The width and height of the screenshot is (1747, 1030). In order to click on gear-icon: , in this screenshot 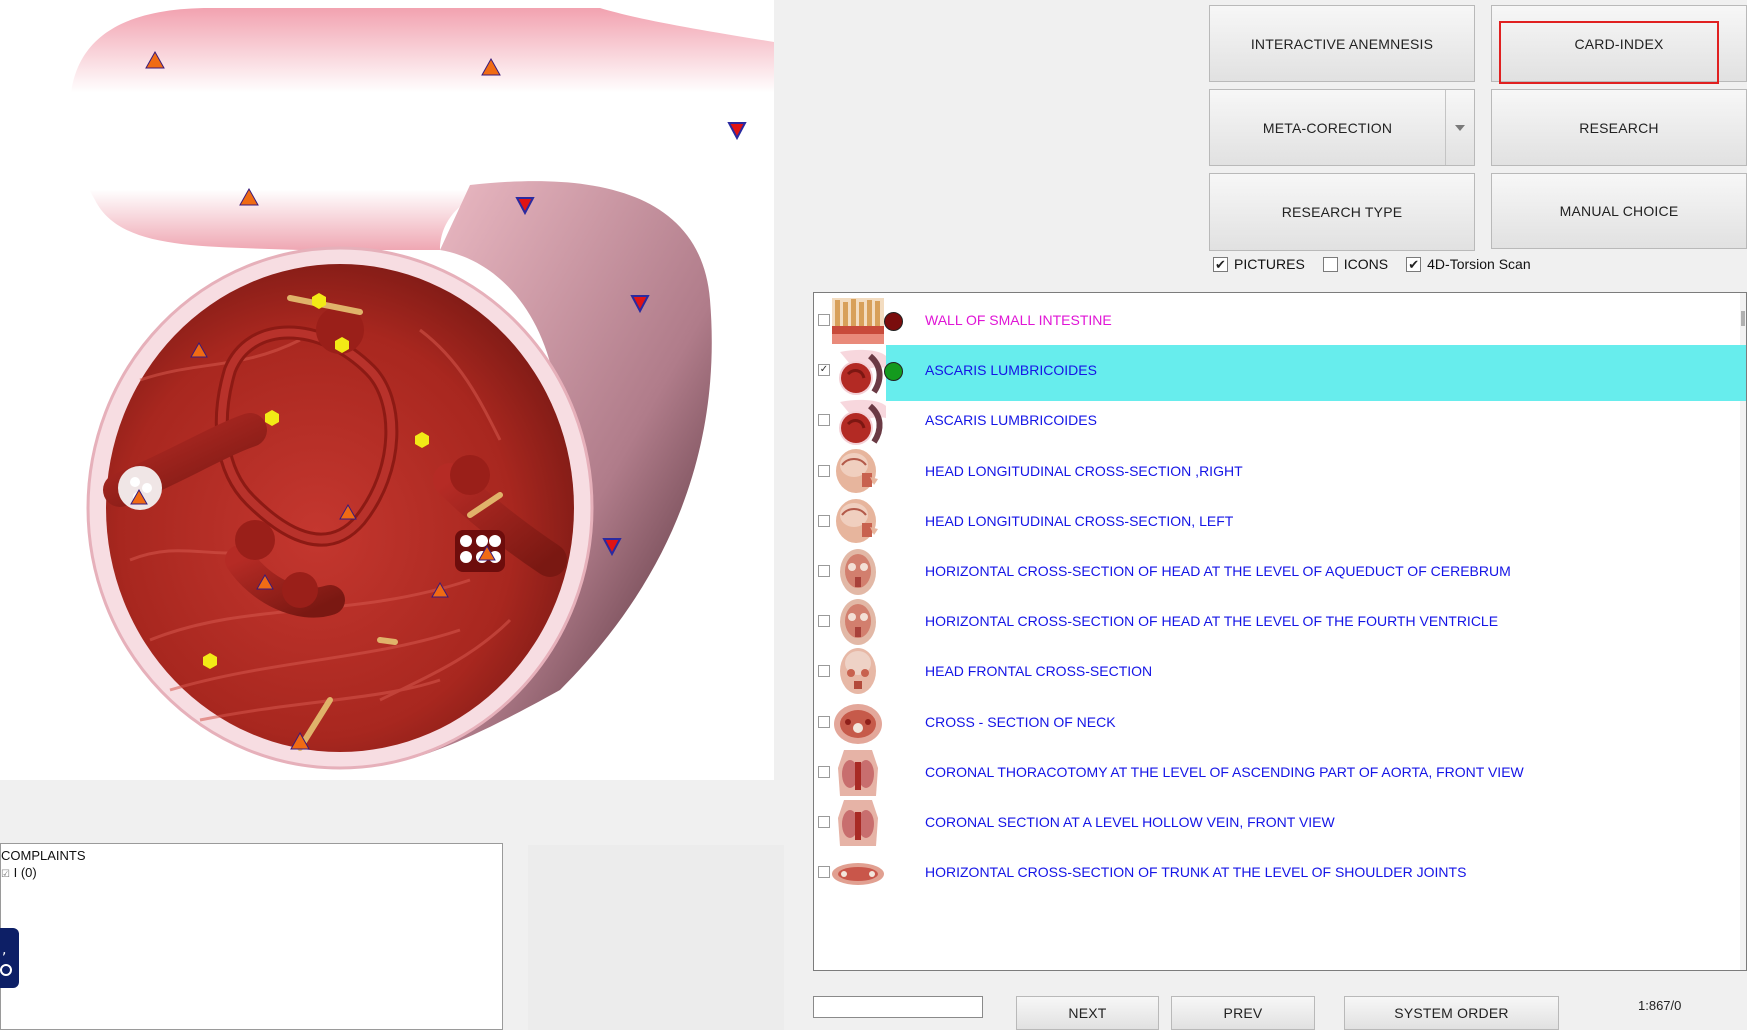, I will do `click(6, 959)`.